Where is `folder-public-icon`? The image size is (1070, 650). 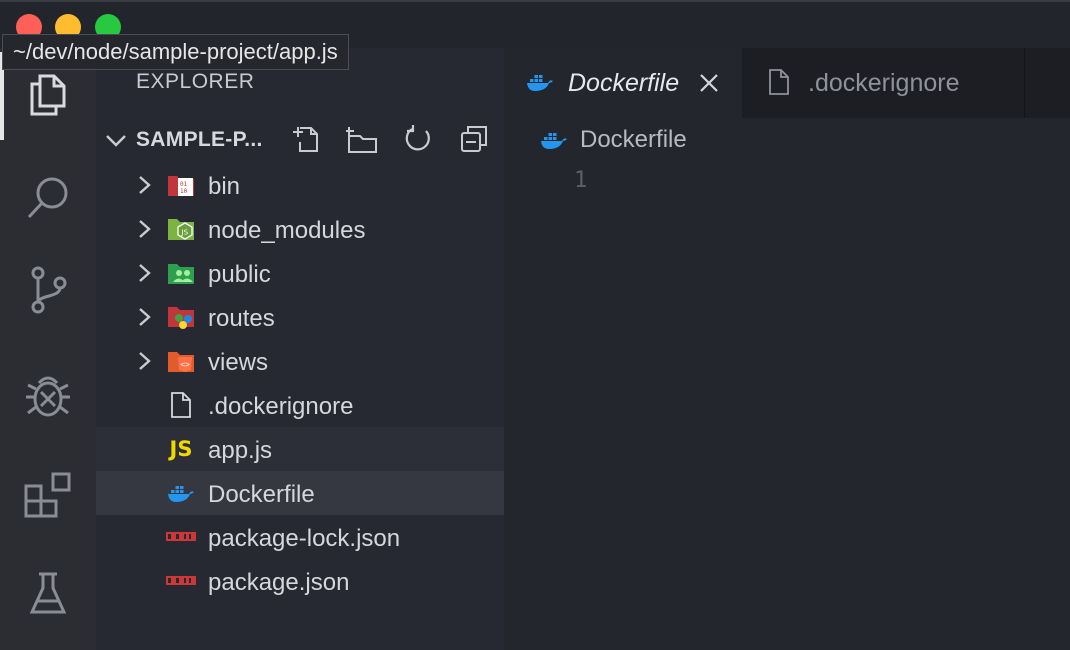 folder-public-icon is located at coordinates (181, 273).